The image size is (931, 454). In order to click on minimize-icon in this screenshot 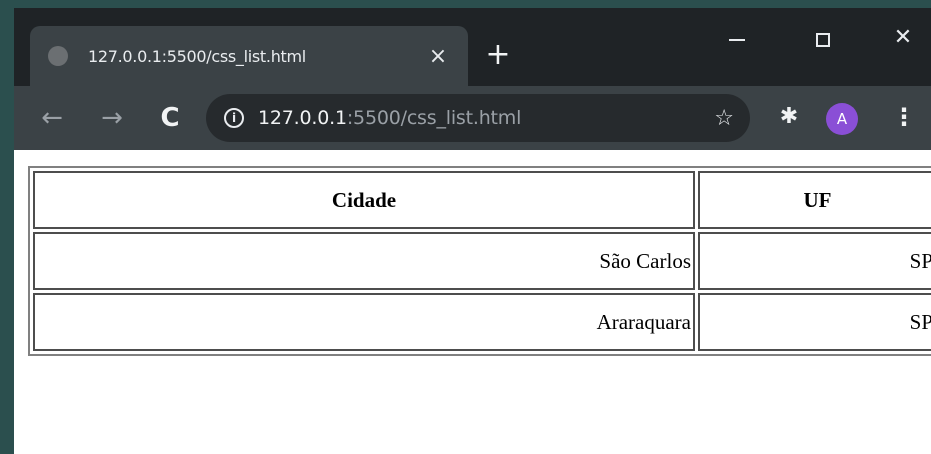, I will do `click(737, 39)`.